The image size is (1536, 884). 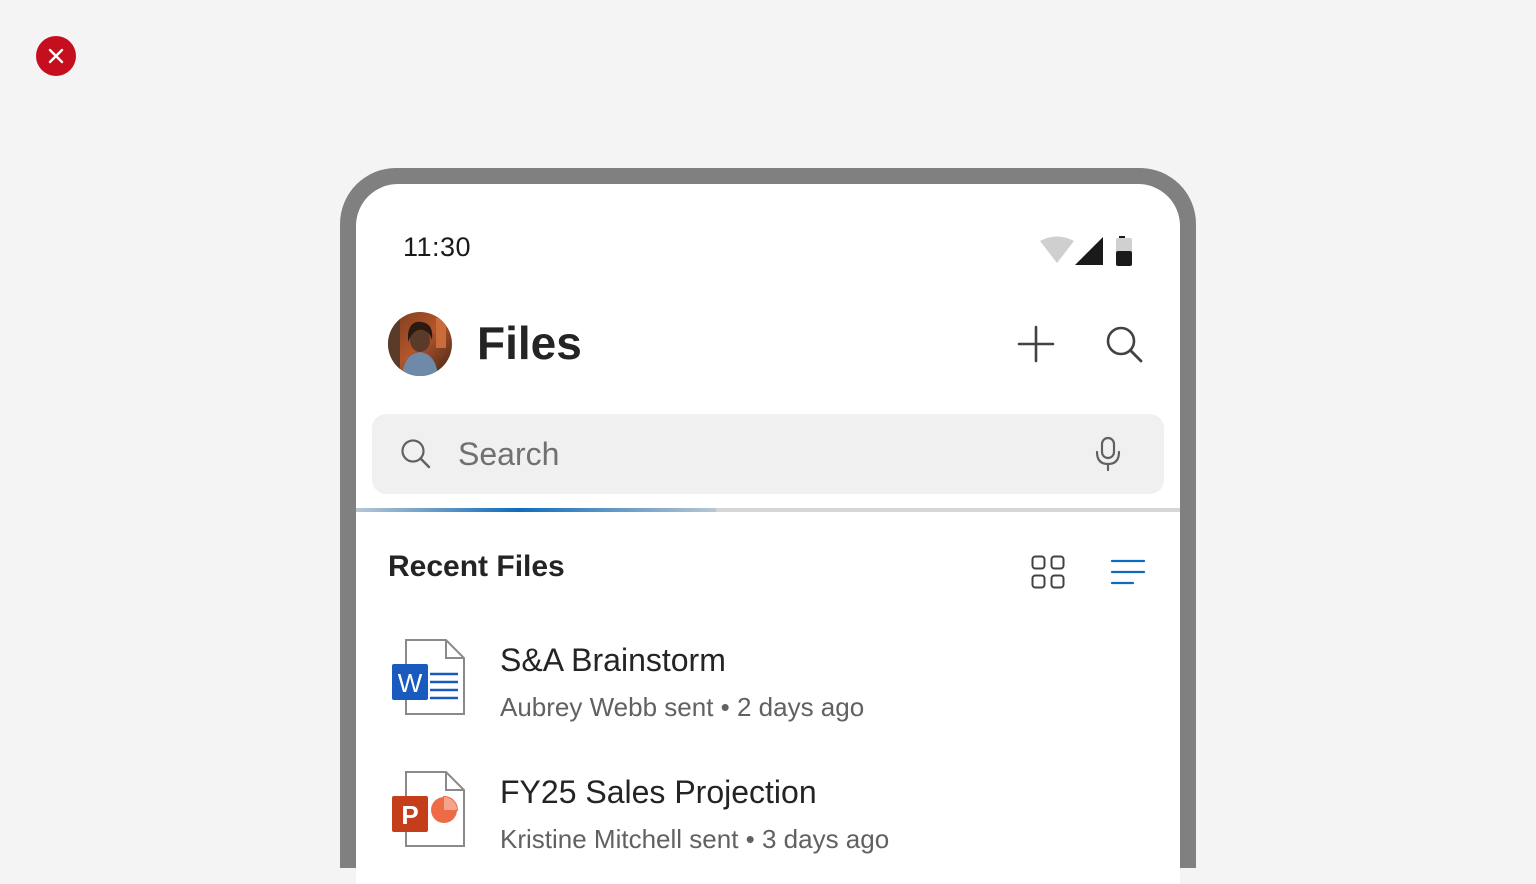 What do you see at coordinates (748, 454) in the screenshot?
I see `search-input` at bounding box center [748, 454].